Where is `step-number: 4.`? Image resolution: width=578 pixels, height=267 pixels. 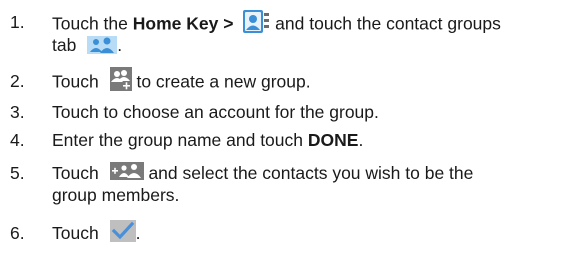 step-number: 4. is located at coordinates (17, 140).